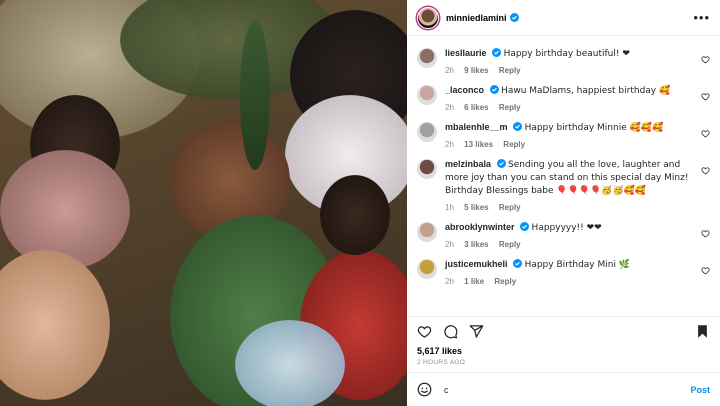  I want to click on commenter-username: justicemukheli, so click(476, 264).